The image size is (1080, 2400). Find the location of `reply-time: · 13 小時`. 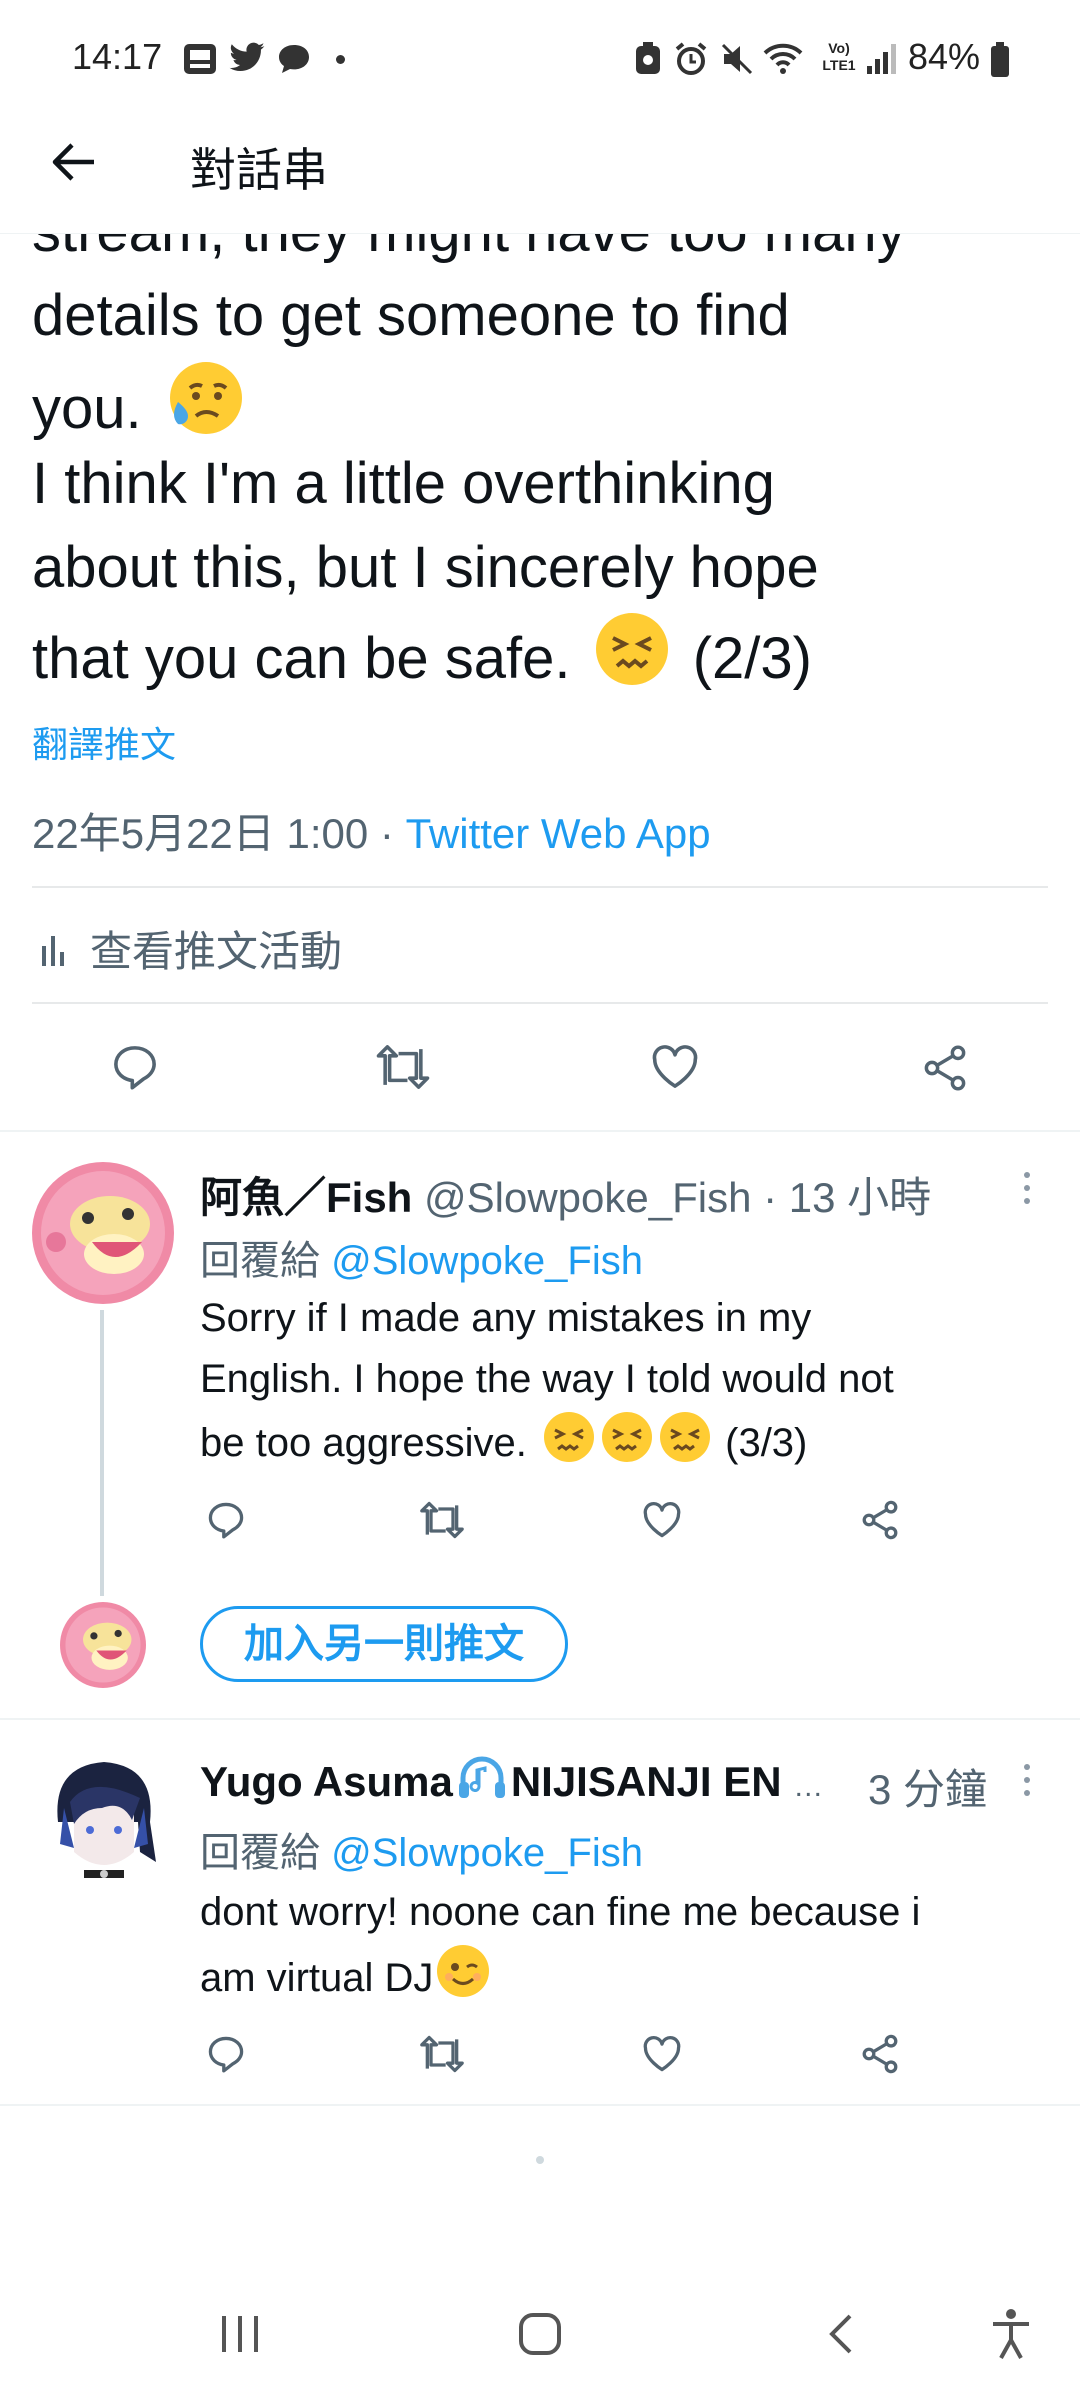

reply-time: · 13 小時 is located at coordinates (847, 1197).